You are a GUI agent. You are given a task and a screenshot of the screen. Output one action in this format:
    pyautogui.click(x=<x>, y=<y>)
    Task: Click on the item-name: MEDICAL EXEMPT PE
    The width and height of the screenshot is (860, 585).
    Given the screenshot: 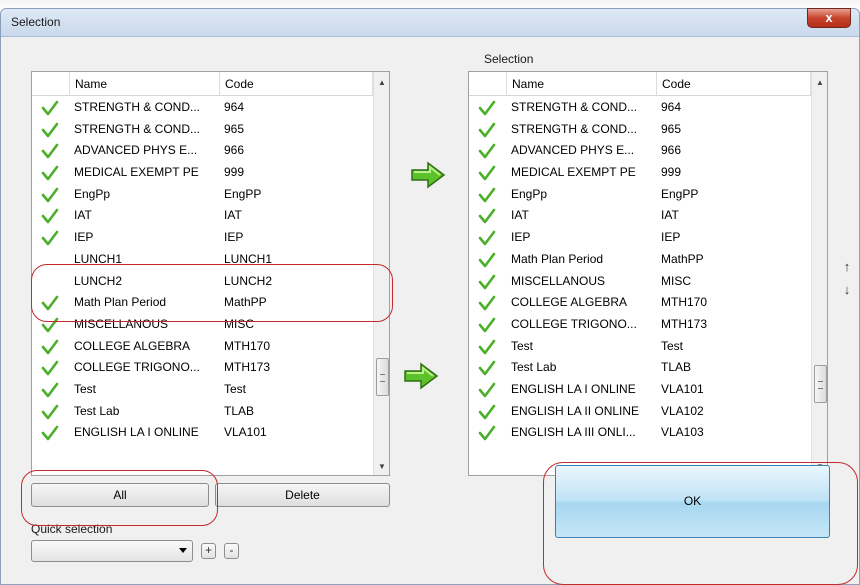 What is the action you would take?
    pyautogui.click(x=573, y=172)
    